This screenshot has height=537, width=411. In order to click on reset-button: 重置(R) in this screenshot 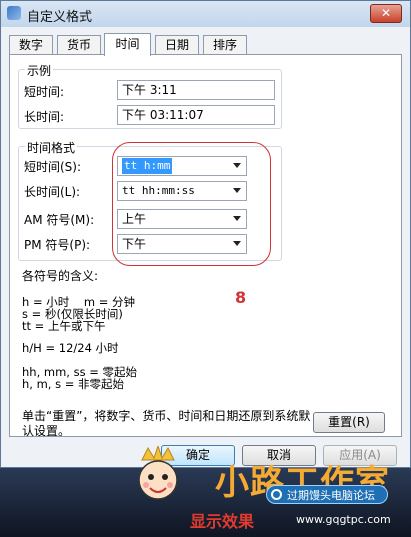, I will do `click(349, 422)`.